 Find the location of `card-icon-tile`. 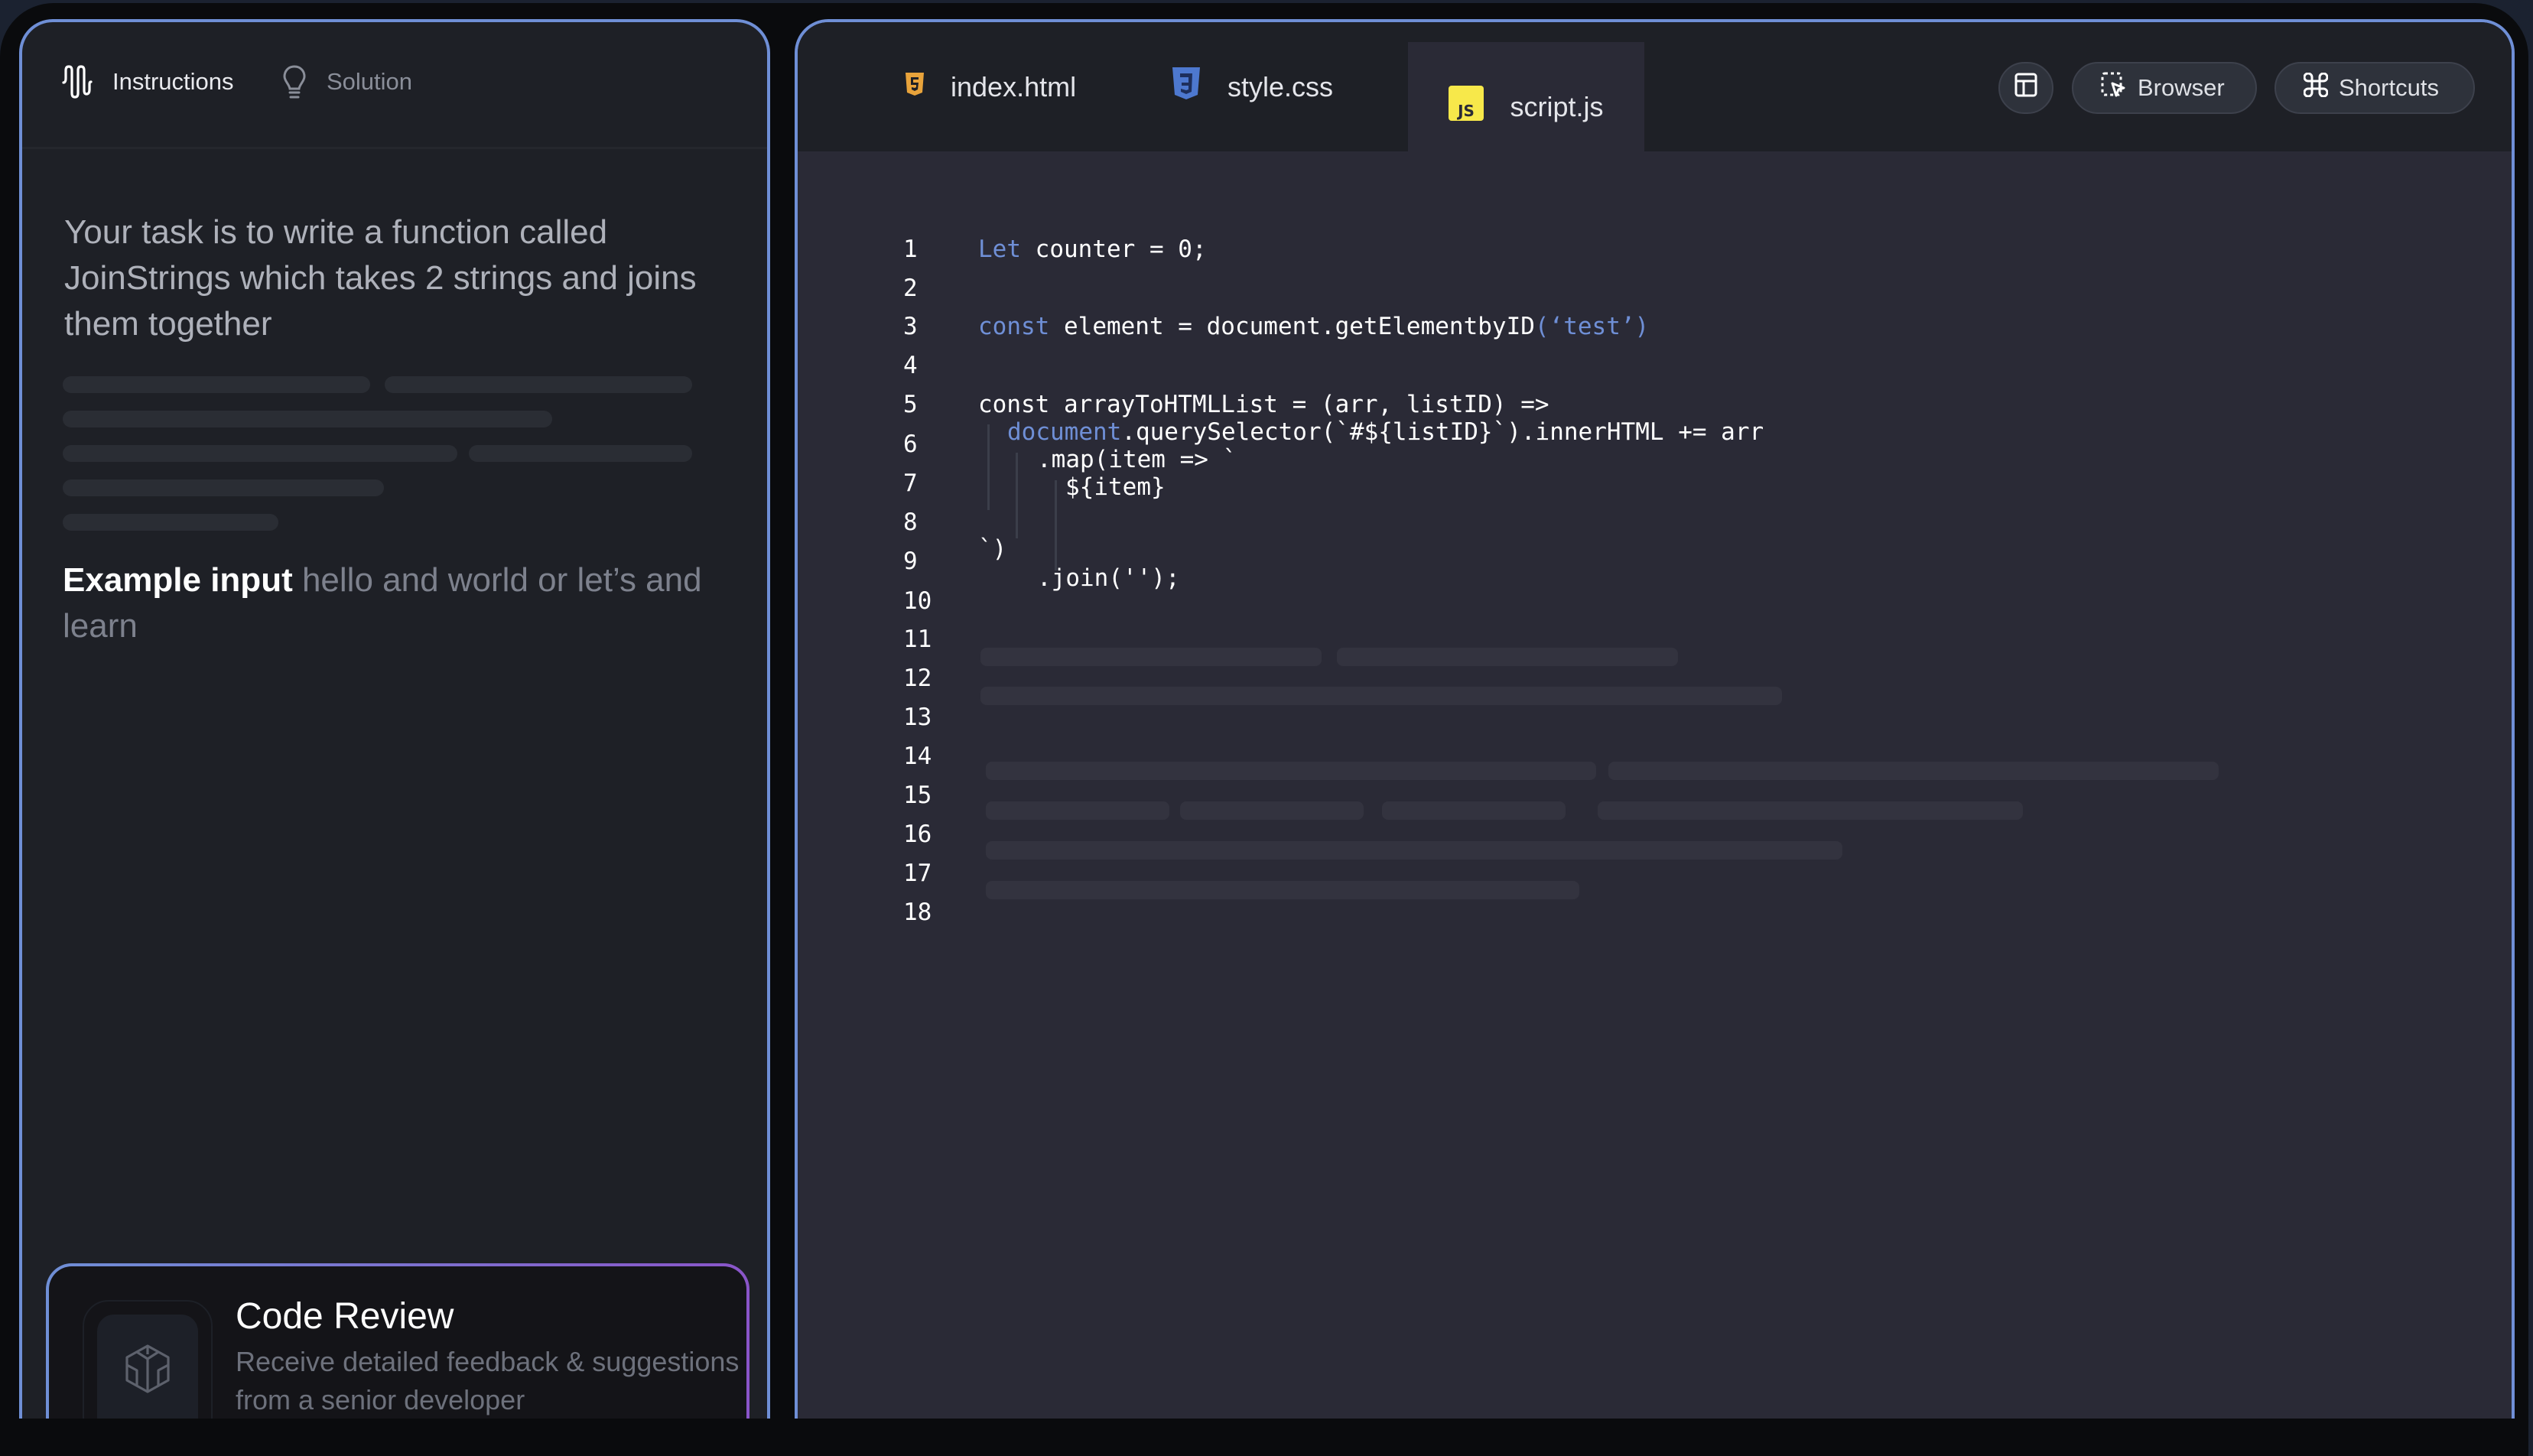

card-icon-tile is located at coordinates (147, 1367).